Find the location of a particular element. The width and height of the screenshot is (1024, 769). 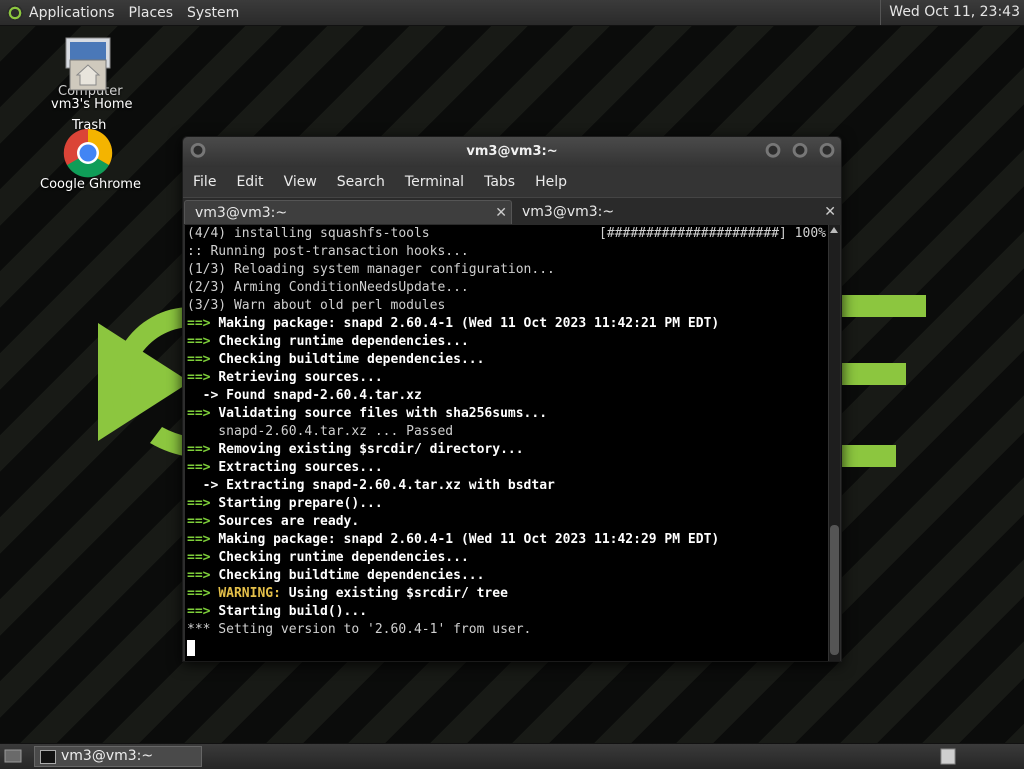

tab-1: vm3@vm3:~ ✕ is located at coordinates (348, 212).